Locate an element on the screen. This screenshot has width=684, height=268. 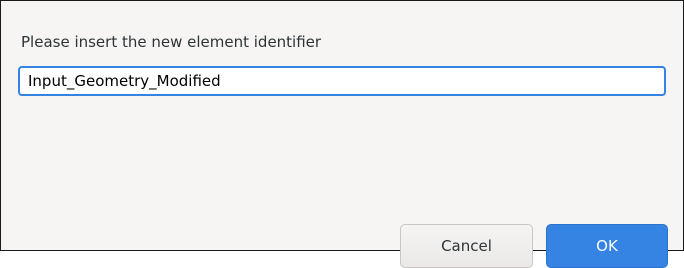
identifier-input is located at coordinates (342, 81).